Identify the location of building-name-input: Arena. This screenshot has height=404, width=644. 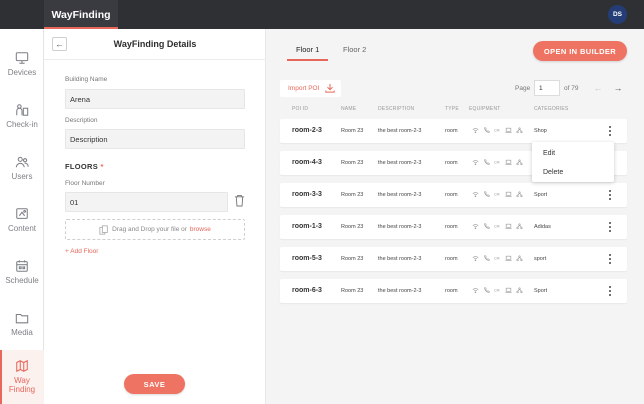
(155, 99).